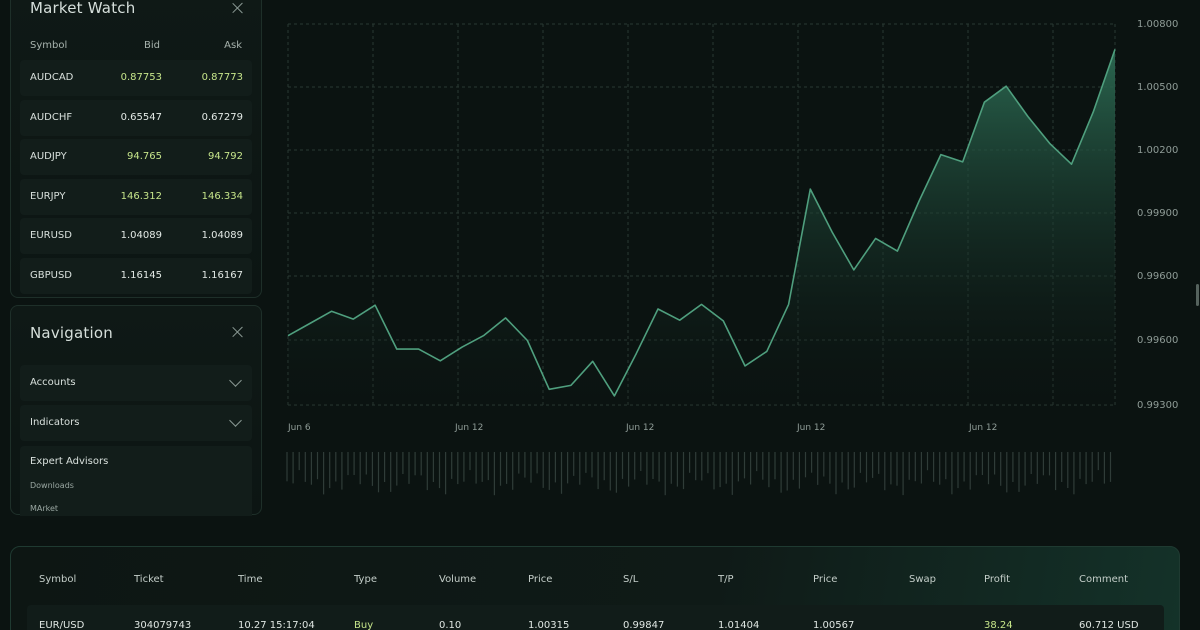  Describe the element at coordinates (48, 156) in the screenshot. I see `symbol-cell: AUDJPY` at that location.